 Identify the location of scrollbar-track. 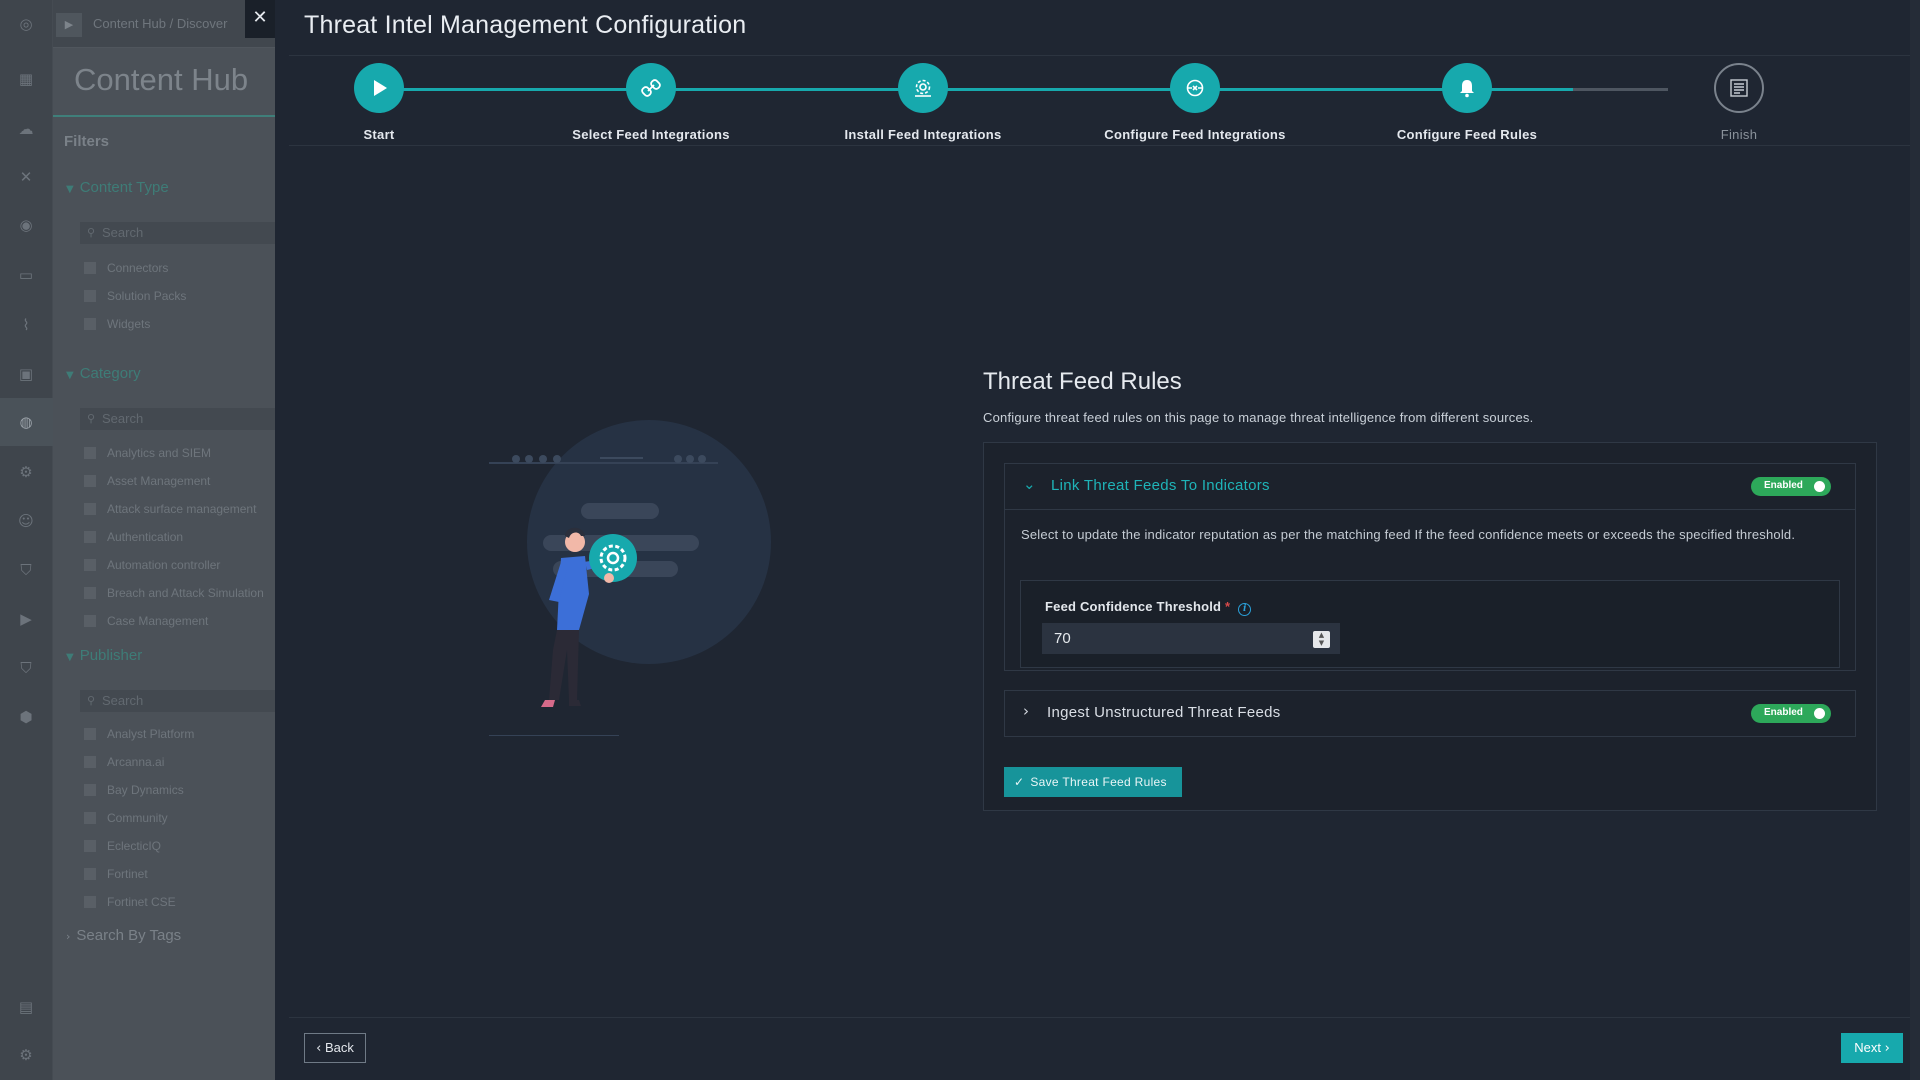
(1915, 540).